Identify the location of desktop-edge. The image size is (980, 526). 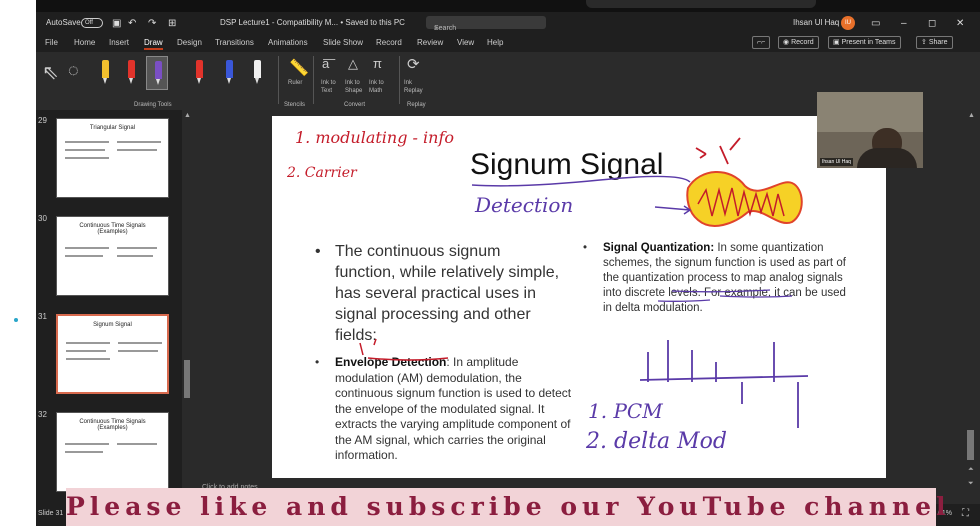
(18, 263).